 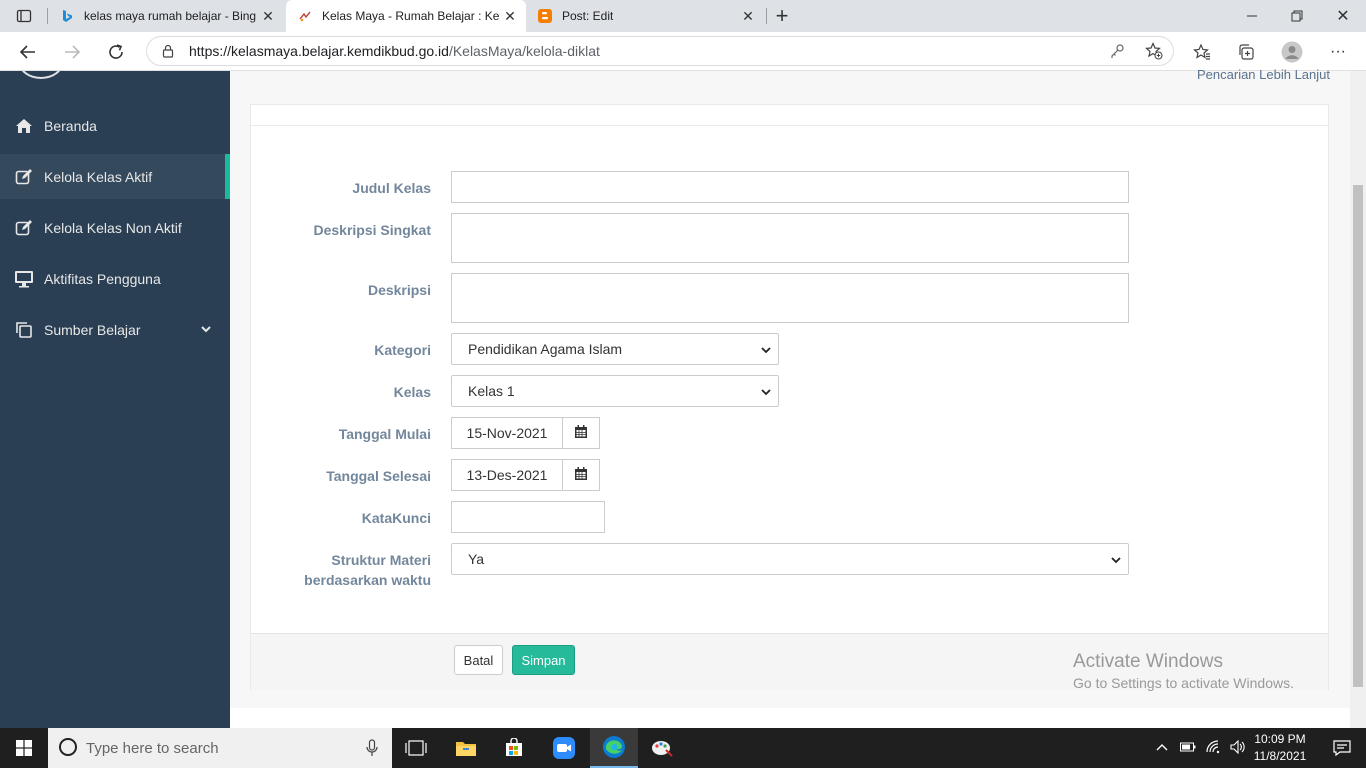 I want to click on deskripsi-singkat-textarea, so click(x=790, y=238).